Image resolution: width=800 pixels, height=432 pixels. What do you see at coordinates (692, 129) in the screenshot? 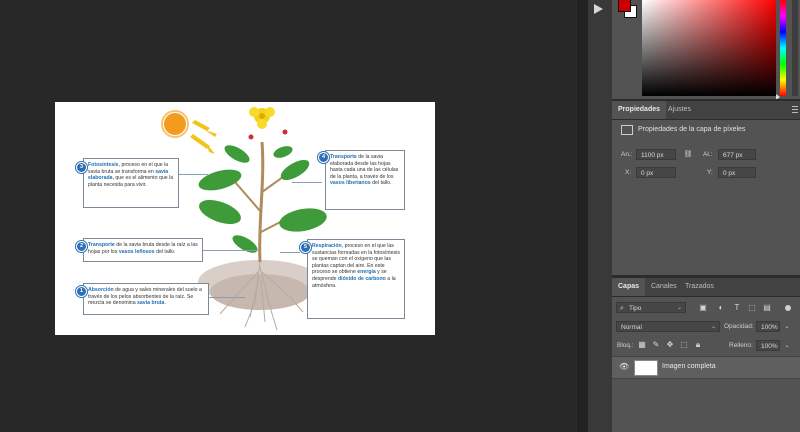
I see `properties-section-title: Propiedades de la capa de píxeles` at bounding box center [692, 129].